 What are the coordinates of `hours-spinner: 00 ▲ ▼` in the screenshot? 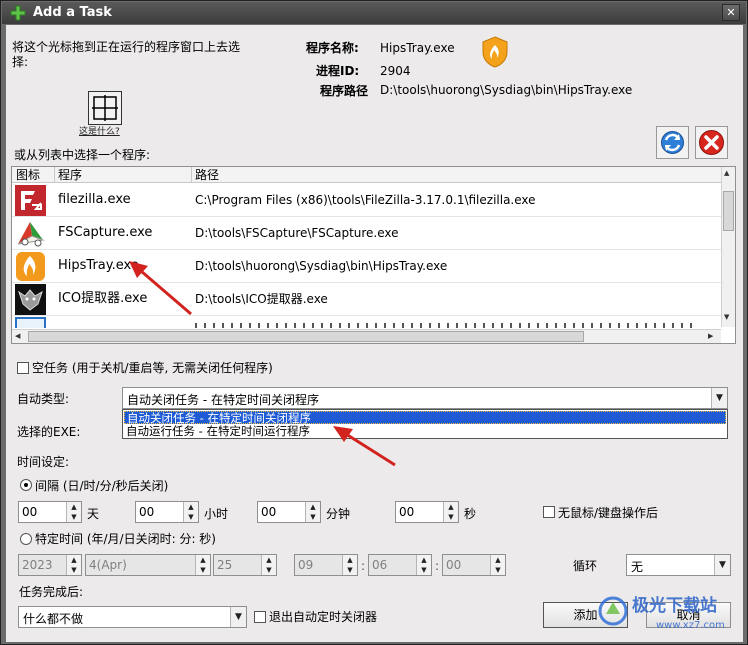 It's located at (167, 512).